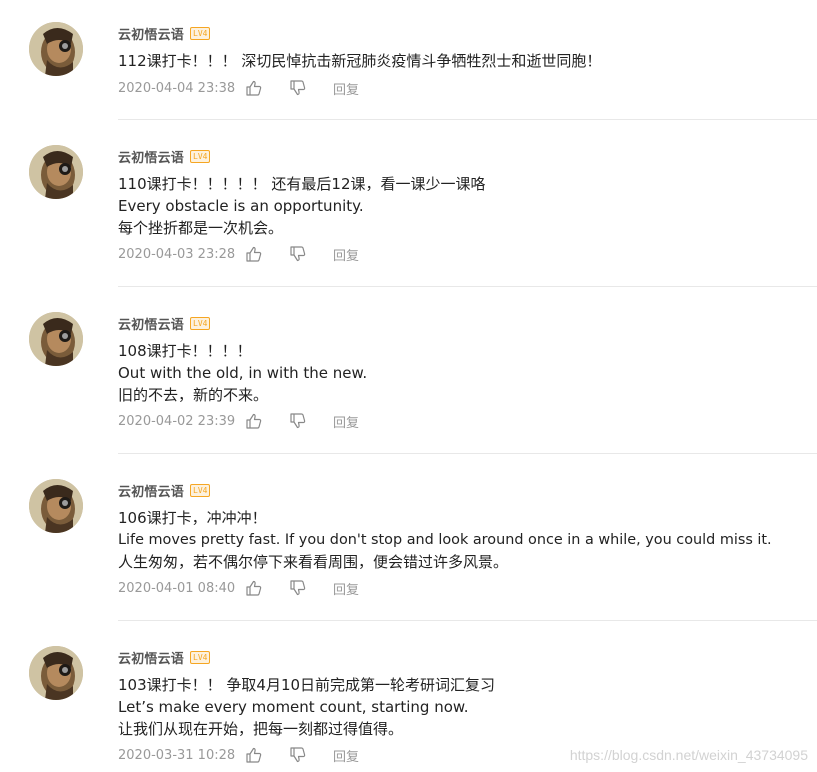 Image resolution: width=817 pixels, height=772 pixels. I want to click on comment-line: 103课打卡！！ 争取4月10日前完成第一轮考研词汇复习, so click(307, 685).